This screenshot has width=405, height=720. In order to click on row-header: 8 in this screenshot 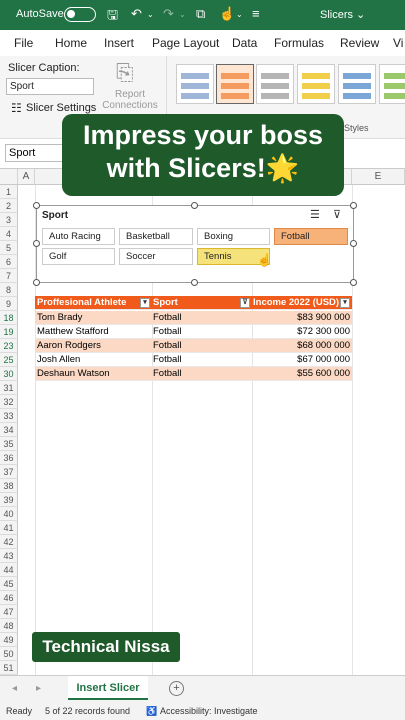, I will do `click(9, 290)`.